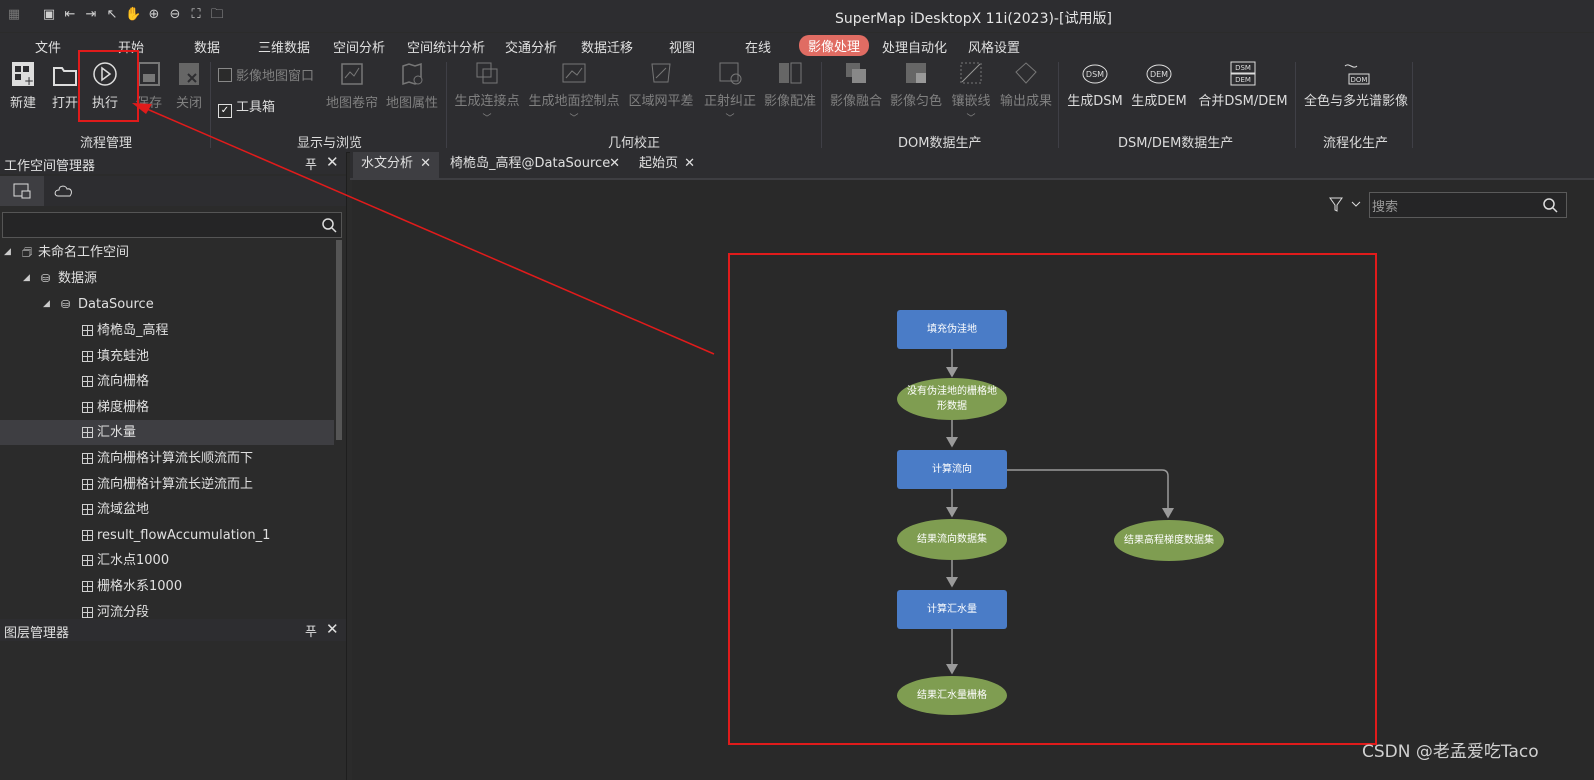 This screenshot has width=1594, height=780. I want to click on annotation-arrow, so click(427, 230).